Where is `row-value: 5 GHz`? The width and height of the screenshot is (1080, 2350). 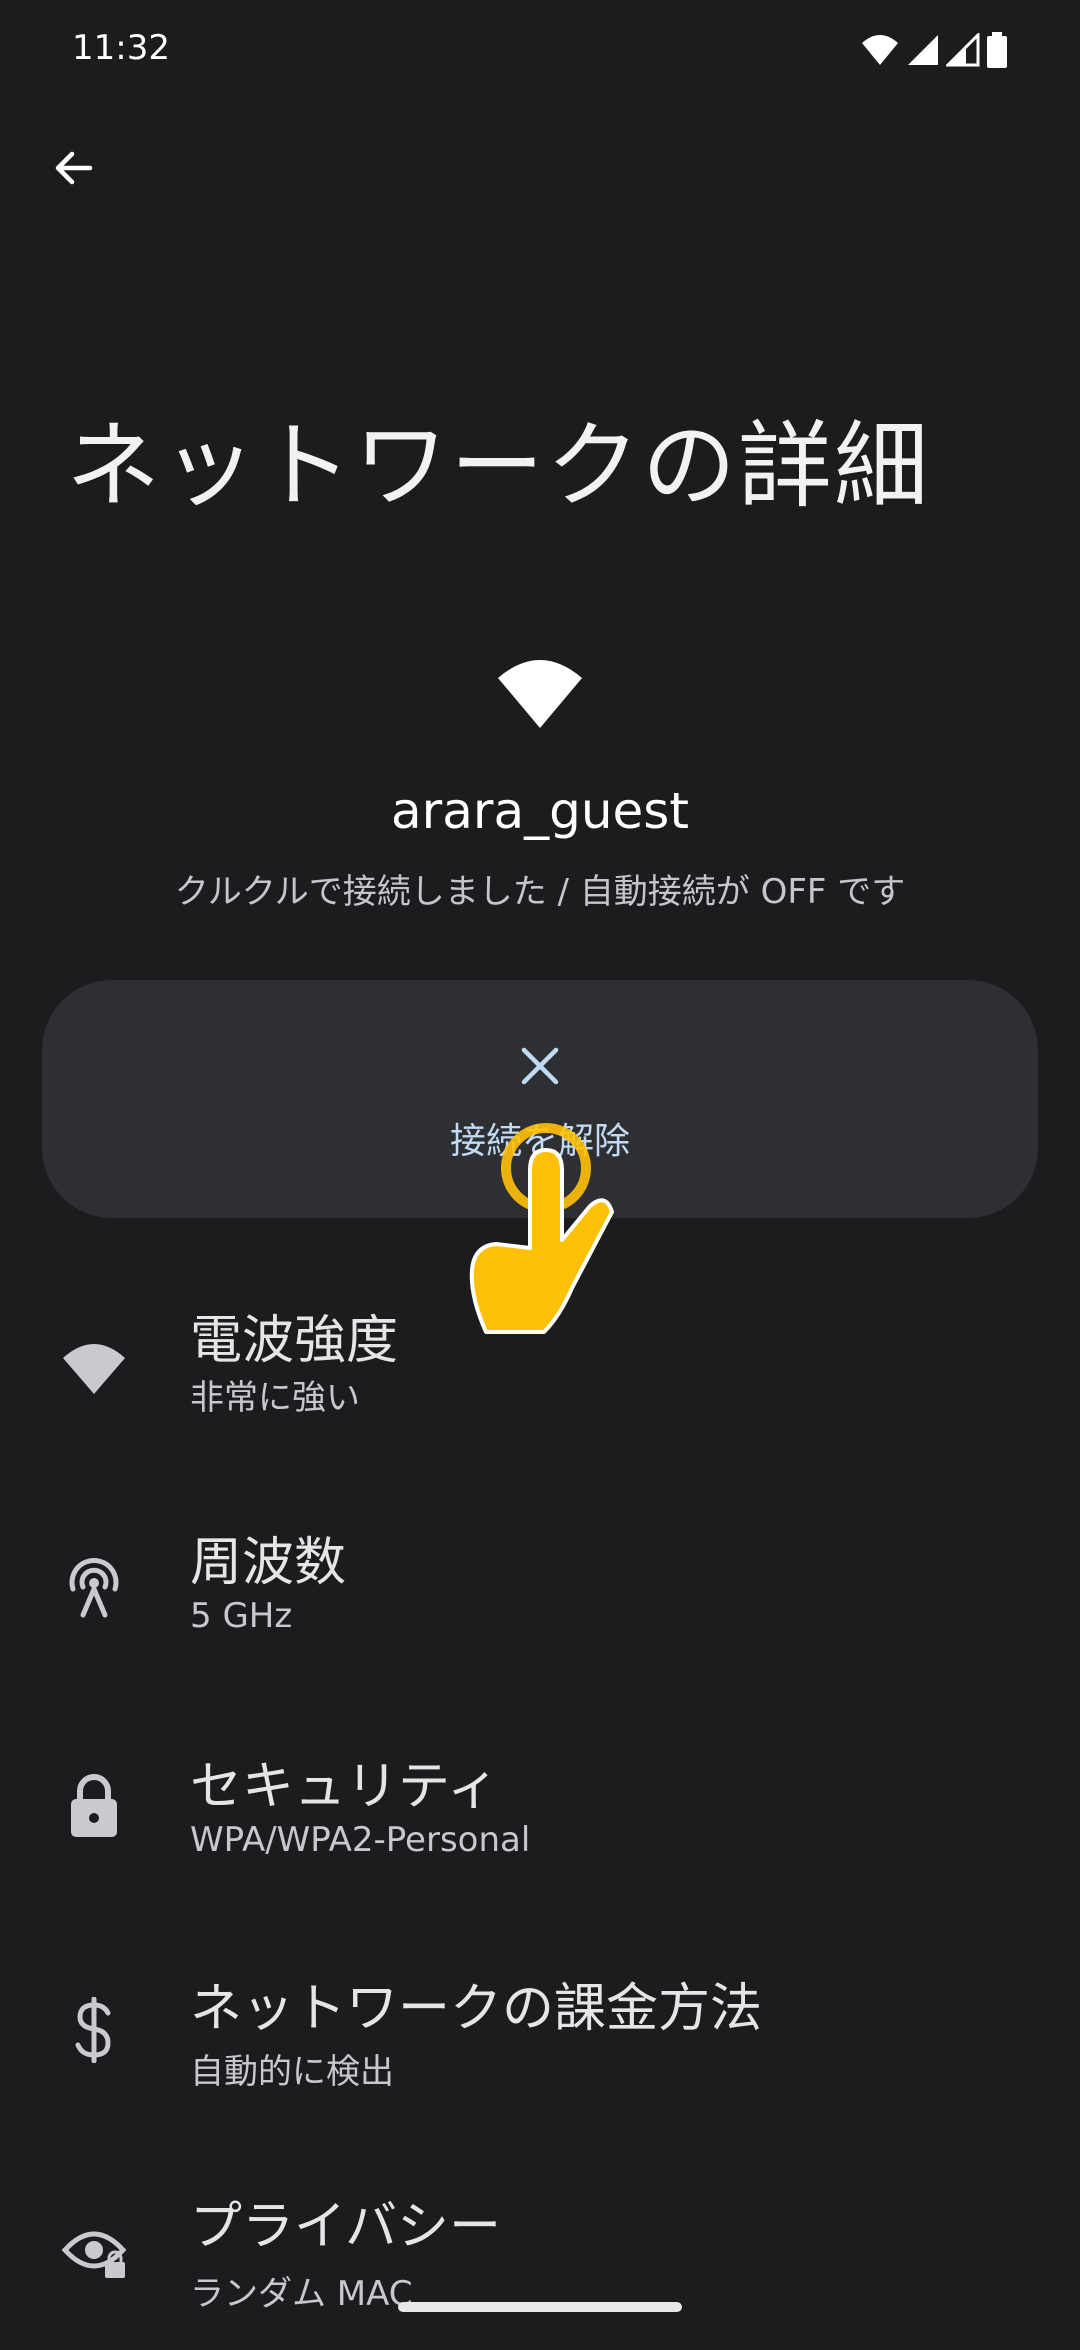 row-value: 5 GHz is located at coordinates (241, 1616).